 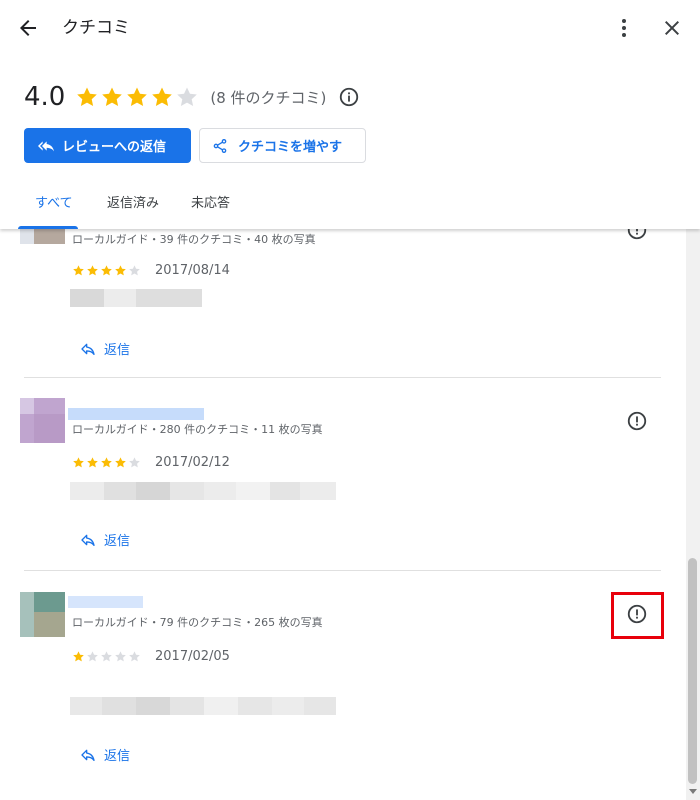 What do you see at coordinates (693, 791) in the screenshot?
I see `scroll-down-arrow-icon` at bounding box center [693, 791].